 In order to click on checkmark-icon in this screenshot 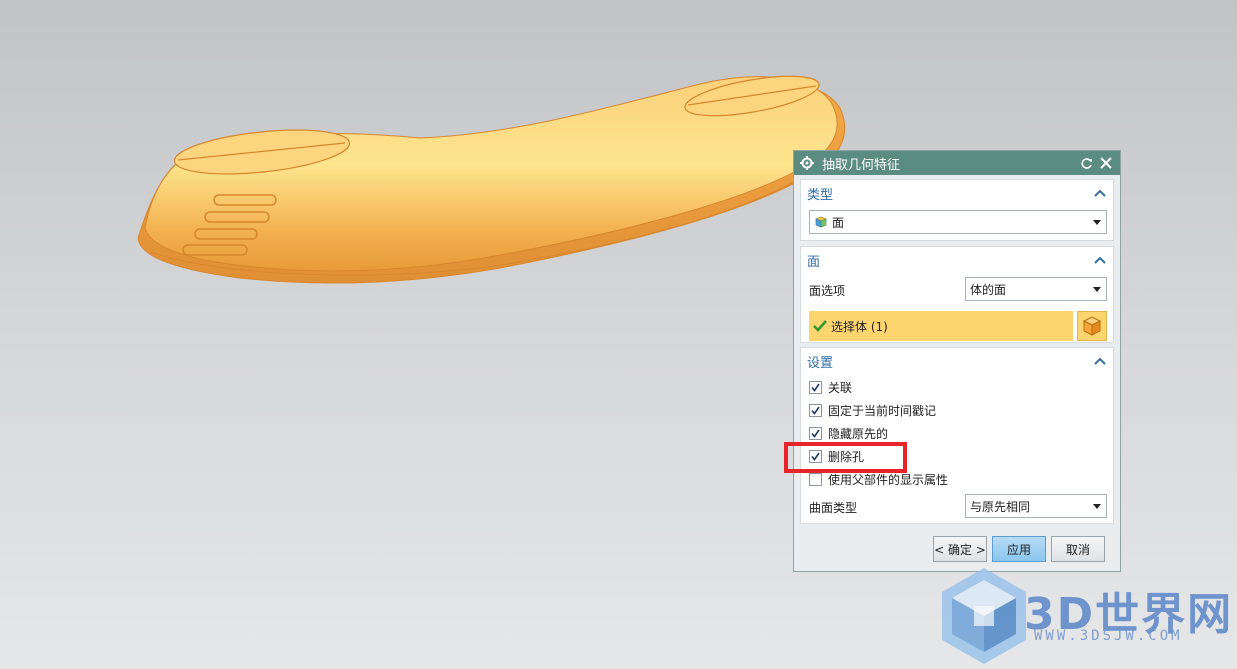, I will do `click(820, 326)`.